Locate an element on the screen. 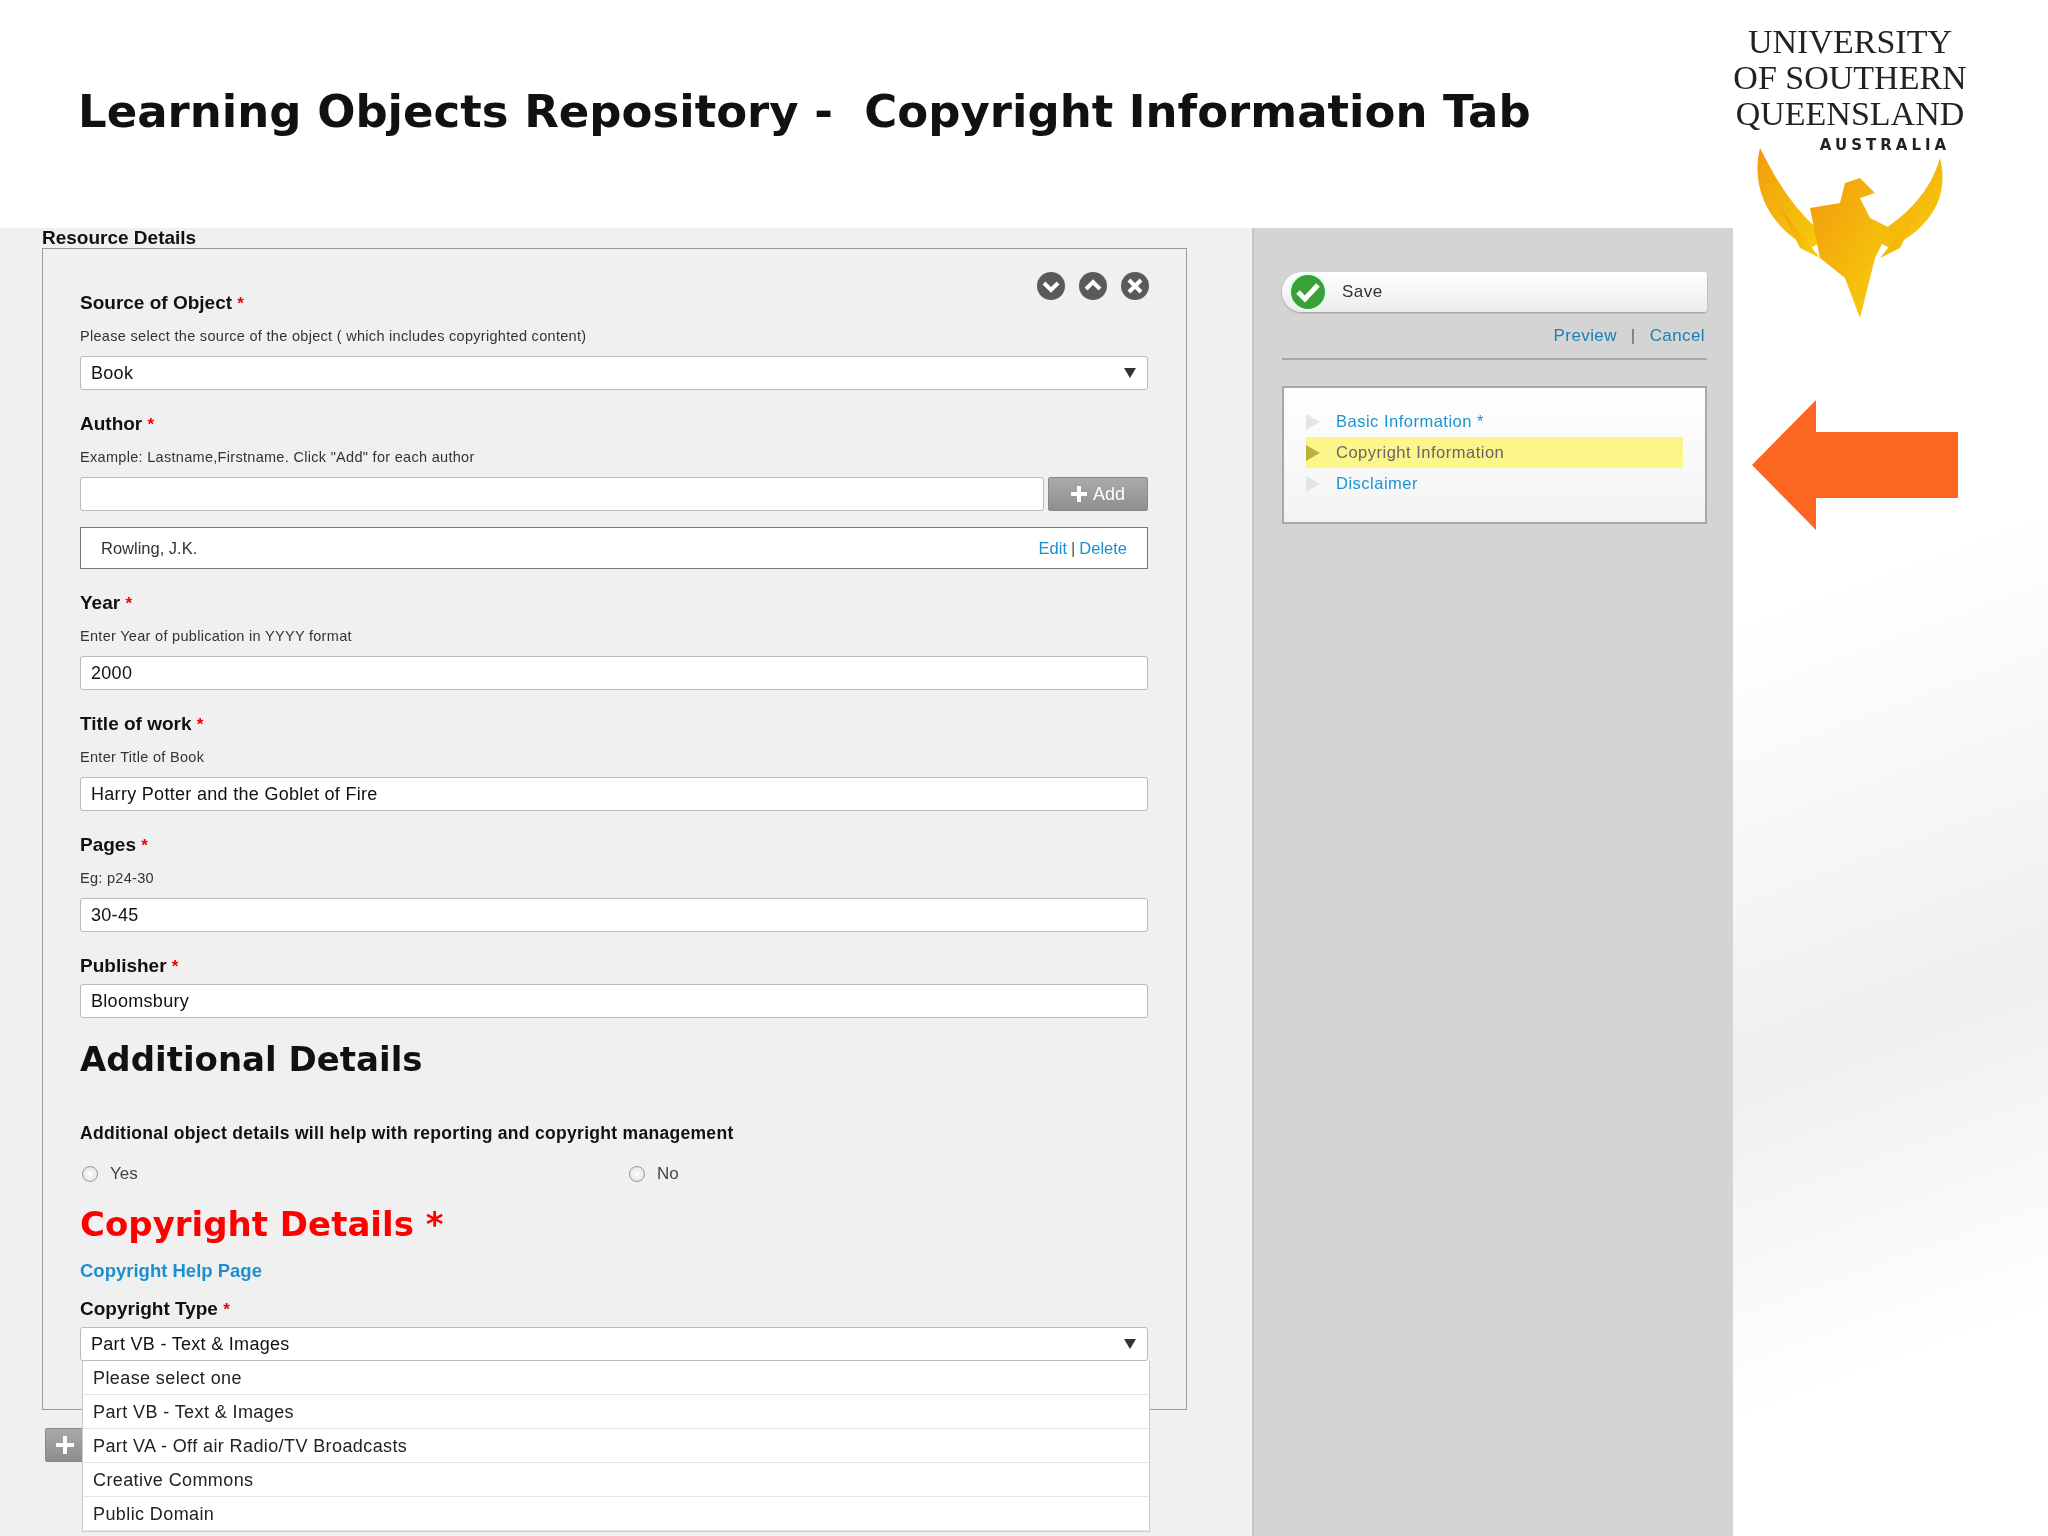 The height and width of the screenshot is (1536, 2048). text-field: Harry Potter and the Goblet of Fire is located at coordinates (614, 794).